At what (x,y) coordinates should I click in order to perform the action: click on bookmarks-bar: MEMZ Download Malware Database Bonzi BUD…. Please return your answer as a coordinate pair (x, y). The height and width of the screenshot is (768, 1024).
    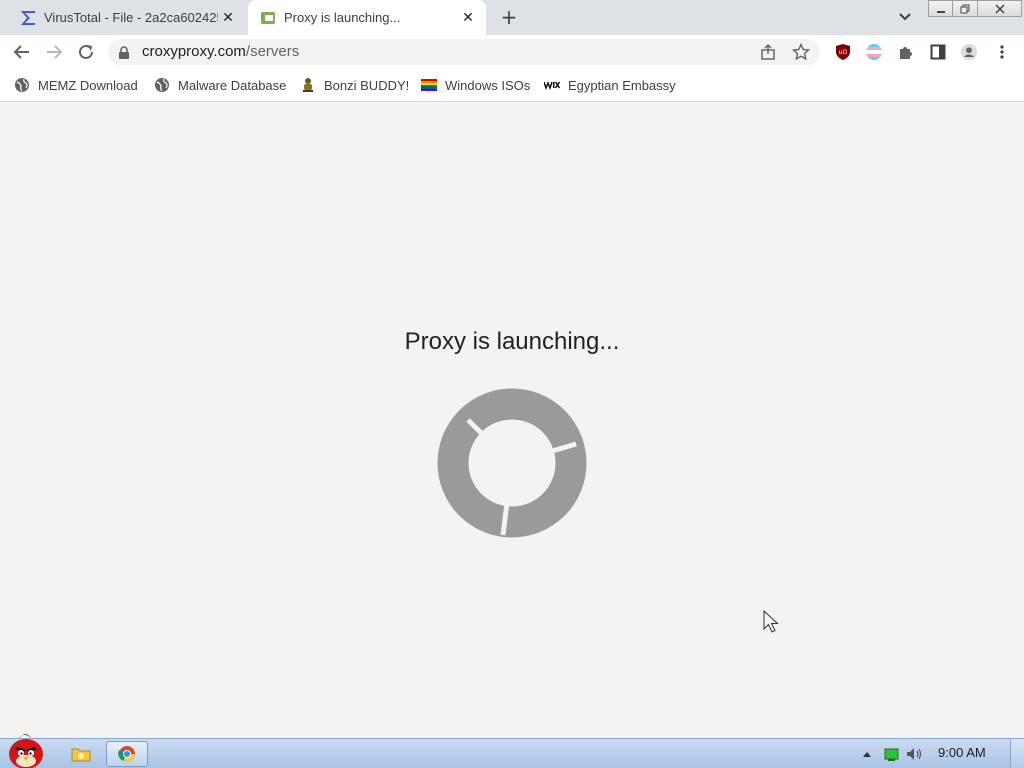
    Looking at the image, I should click on (512, 85).